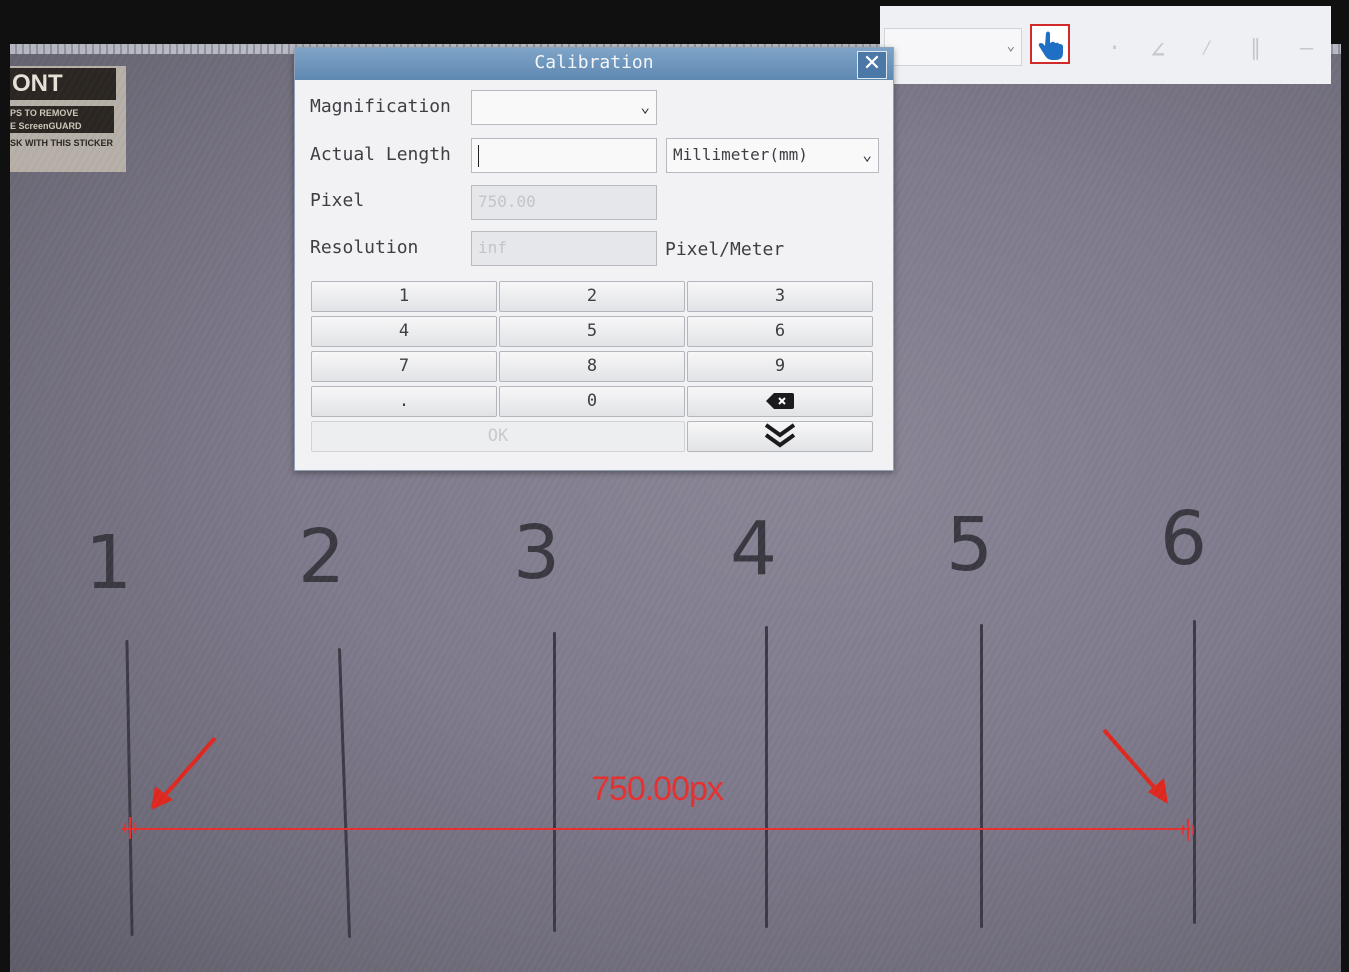  I want to click on scale-number: 2, so click(322, 557).